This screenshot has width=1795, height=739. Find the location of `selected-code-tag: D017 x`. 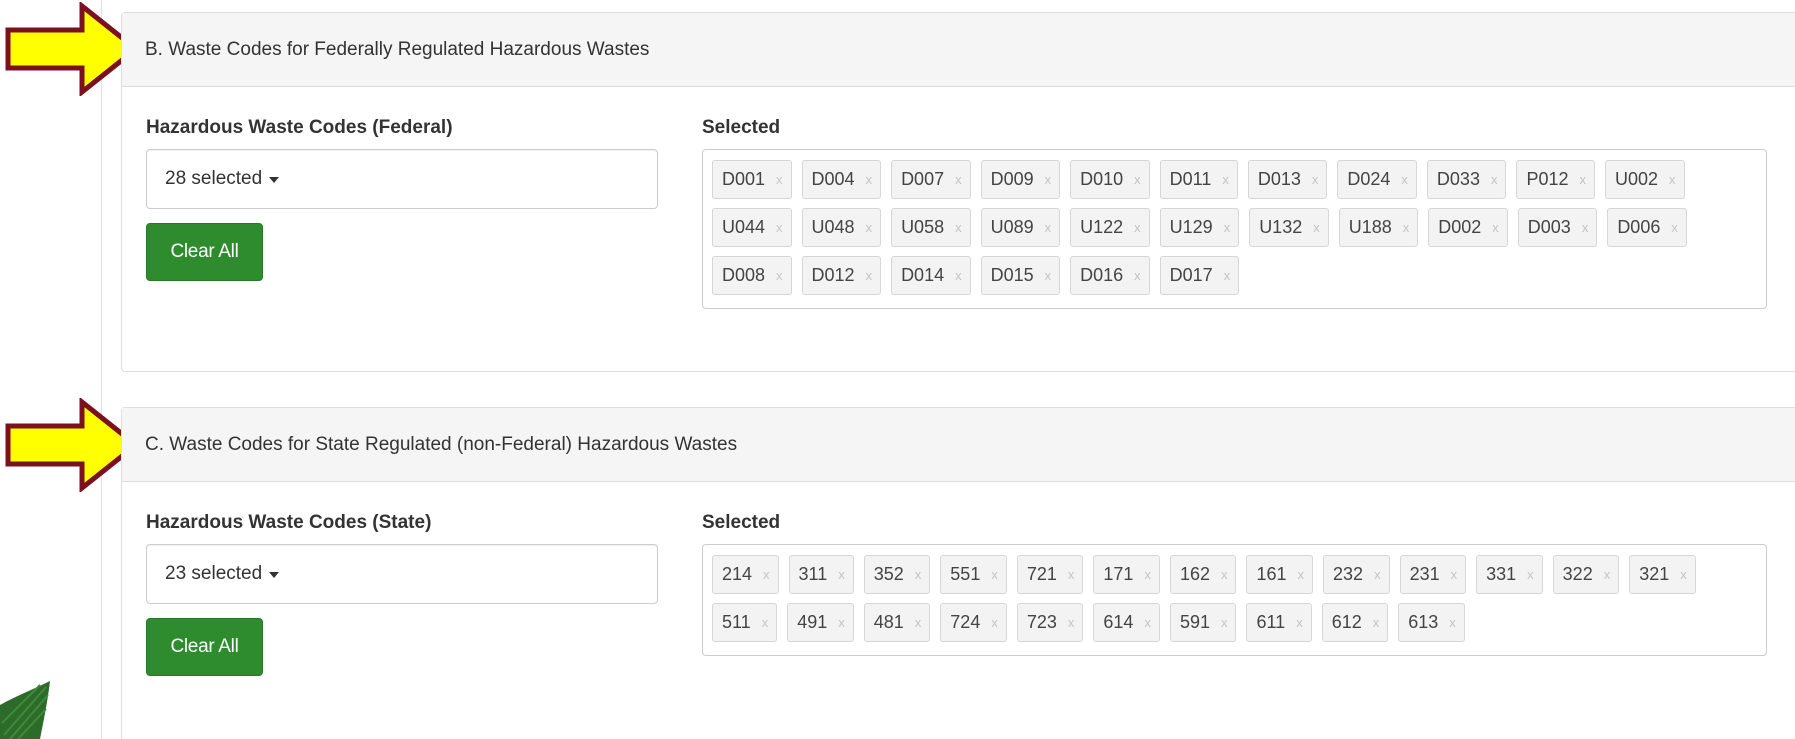

selected-code-tag: D017 x is located at coordinates (1199, 275).